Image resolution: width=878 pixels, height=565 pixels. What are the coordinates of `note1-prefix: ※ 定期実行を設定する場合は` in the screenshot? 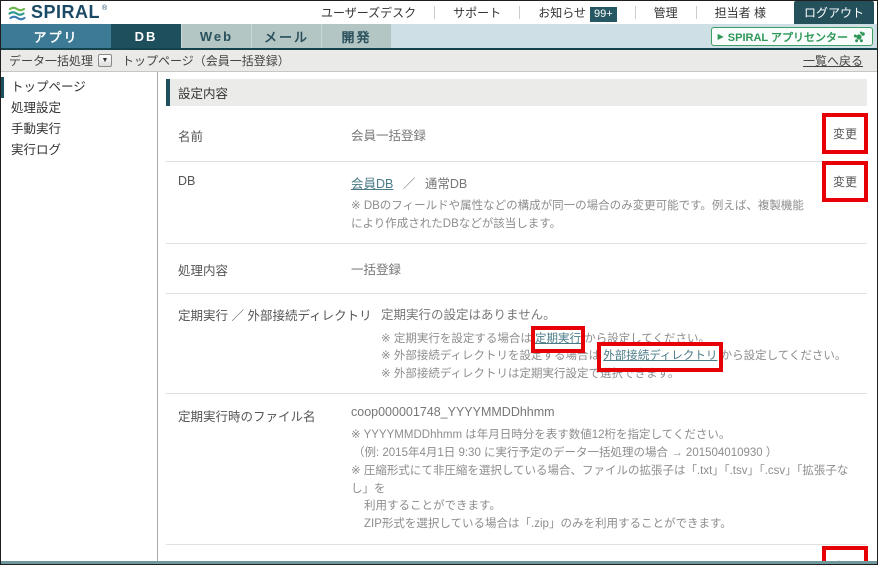 It's located at (458, 338).